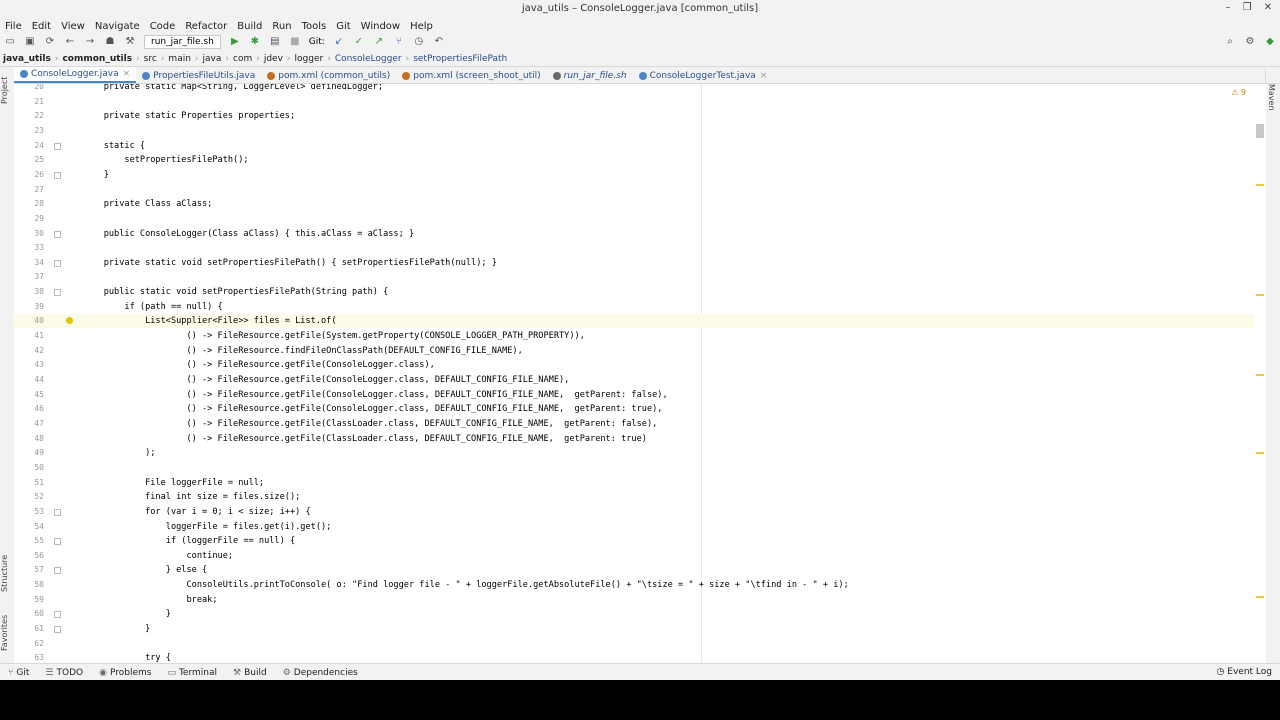 The height and width of the screenshot is (720, 1280). What do you see at coordinates (212, 59) in the screenshot?
I see `crumb-java: java` at bounding box center [212, 59].